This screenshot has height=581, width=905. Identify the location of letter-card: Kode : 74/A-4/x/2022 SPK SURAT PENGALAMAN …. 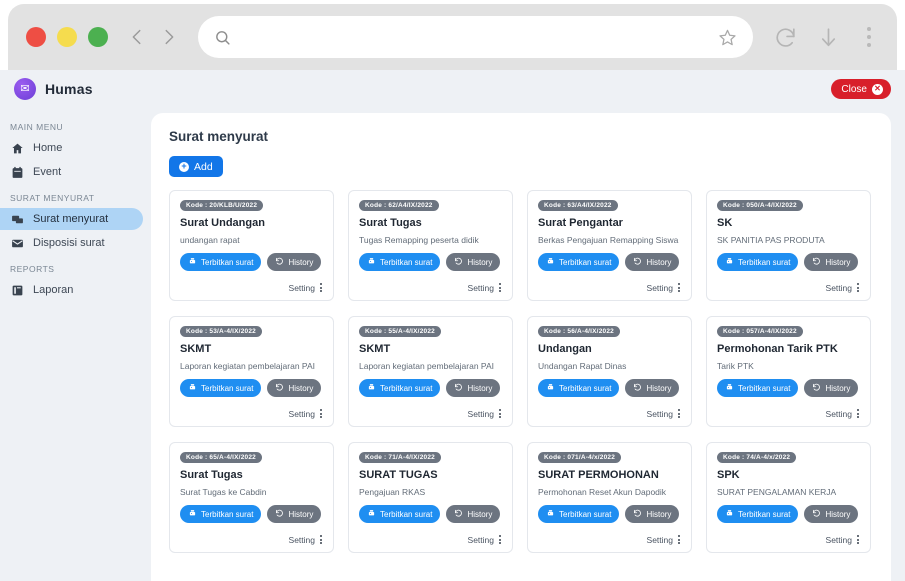
(788, 497).